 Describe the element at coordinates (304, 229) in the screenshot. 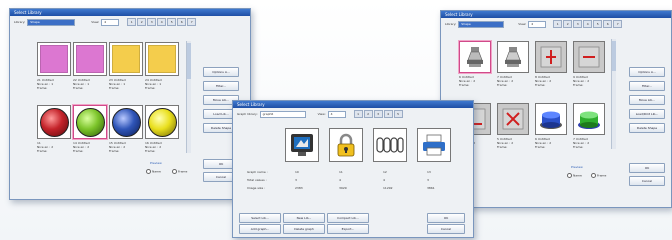

I see `delete-graph-button: Delete graph` at that location.